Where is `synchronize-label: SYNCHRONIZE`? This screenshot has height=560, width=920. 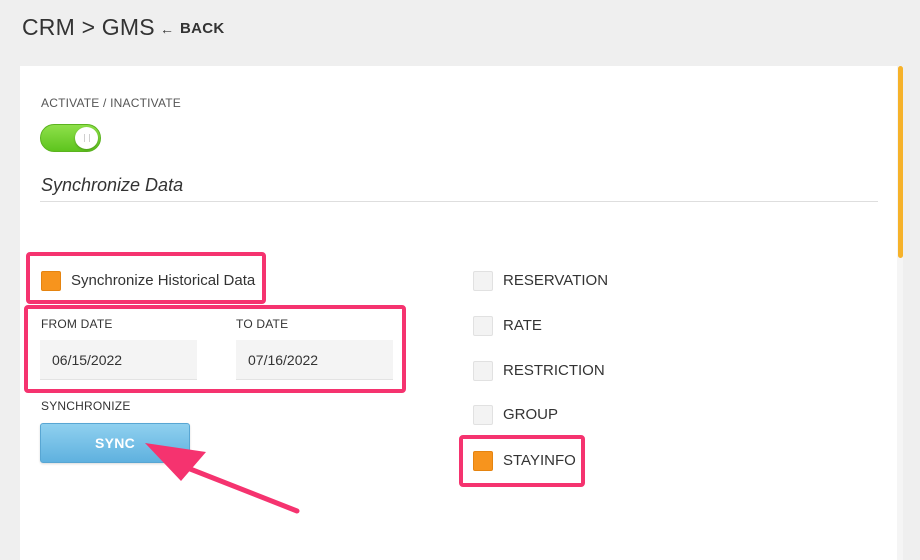 synchronize-label: SYNCHRONIZE is located at coordinates (86, 406).